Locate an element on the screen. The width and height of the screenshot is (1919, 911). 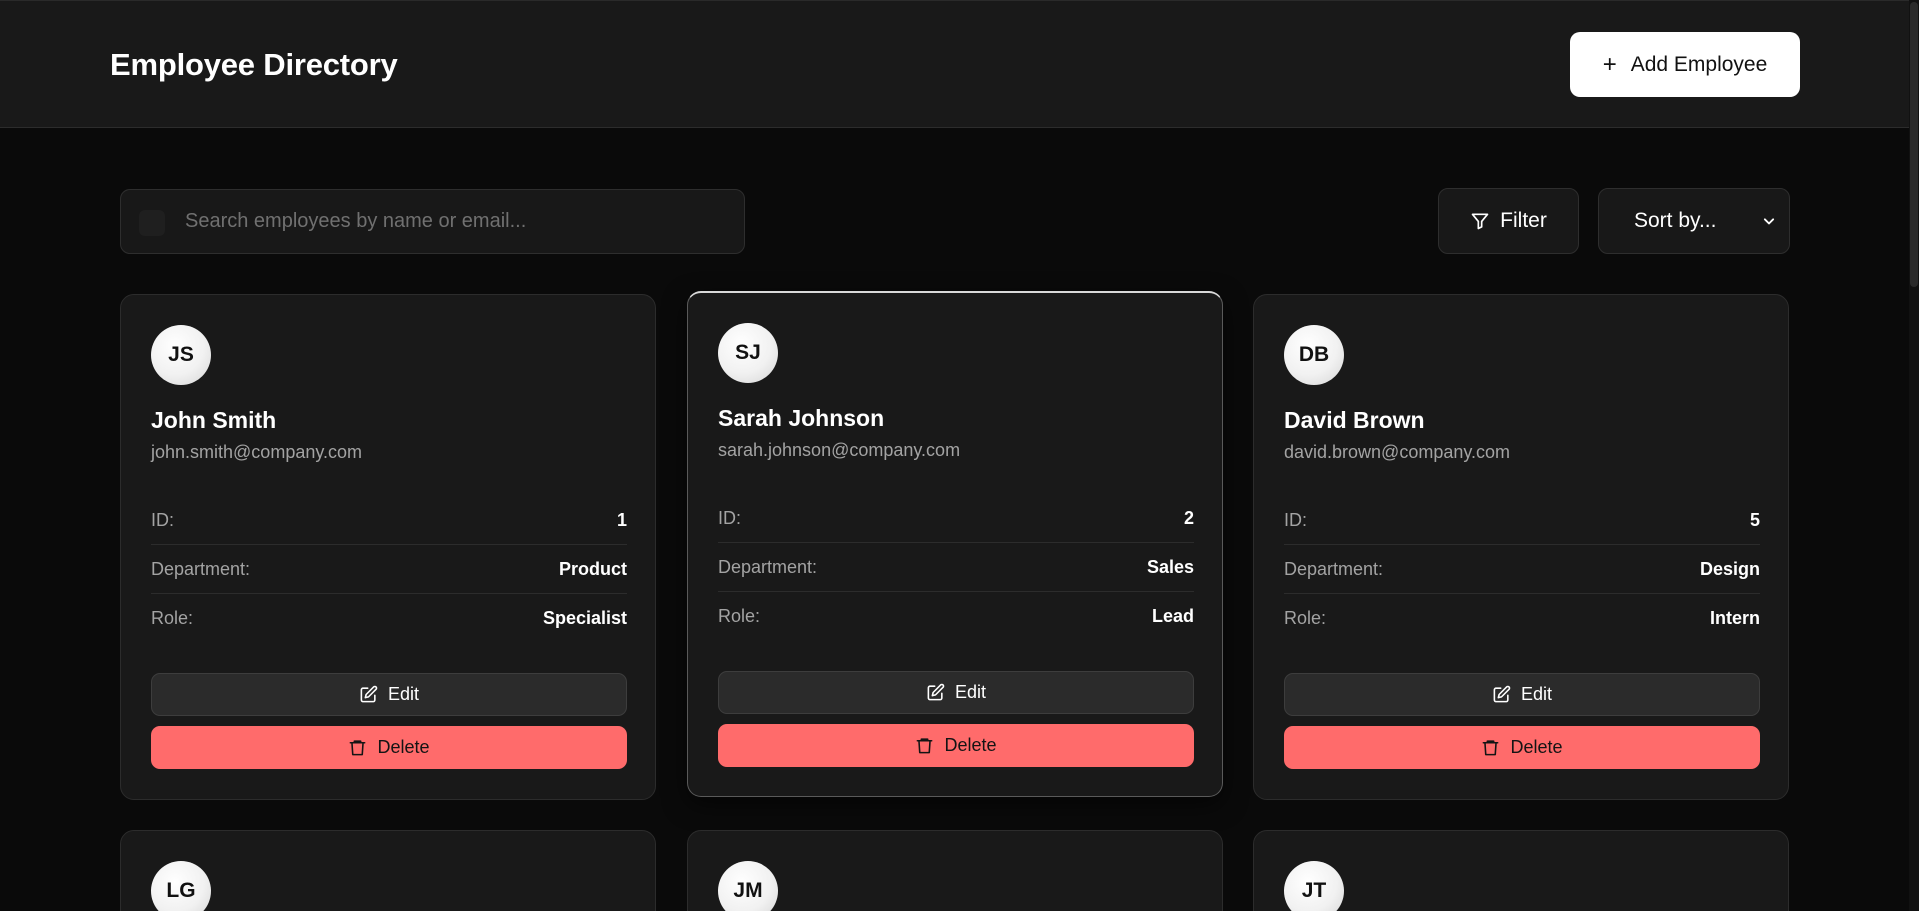
filter-label: Filter is located at coordinates (1523, 220).